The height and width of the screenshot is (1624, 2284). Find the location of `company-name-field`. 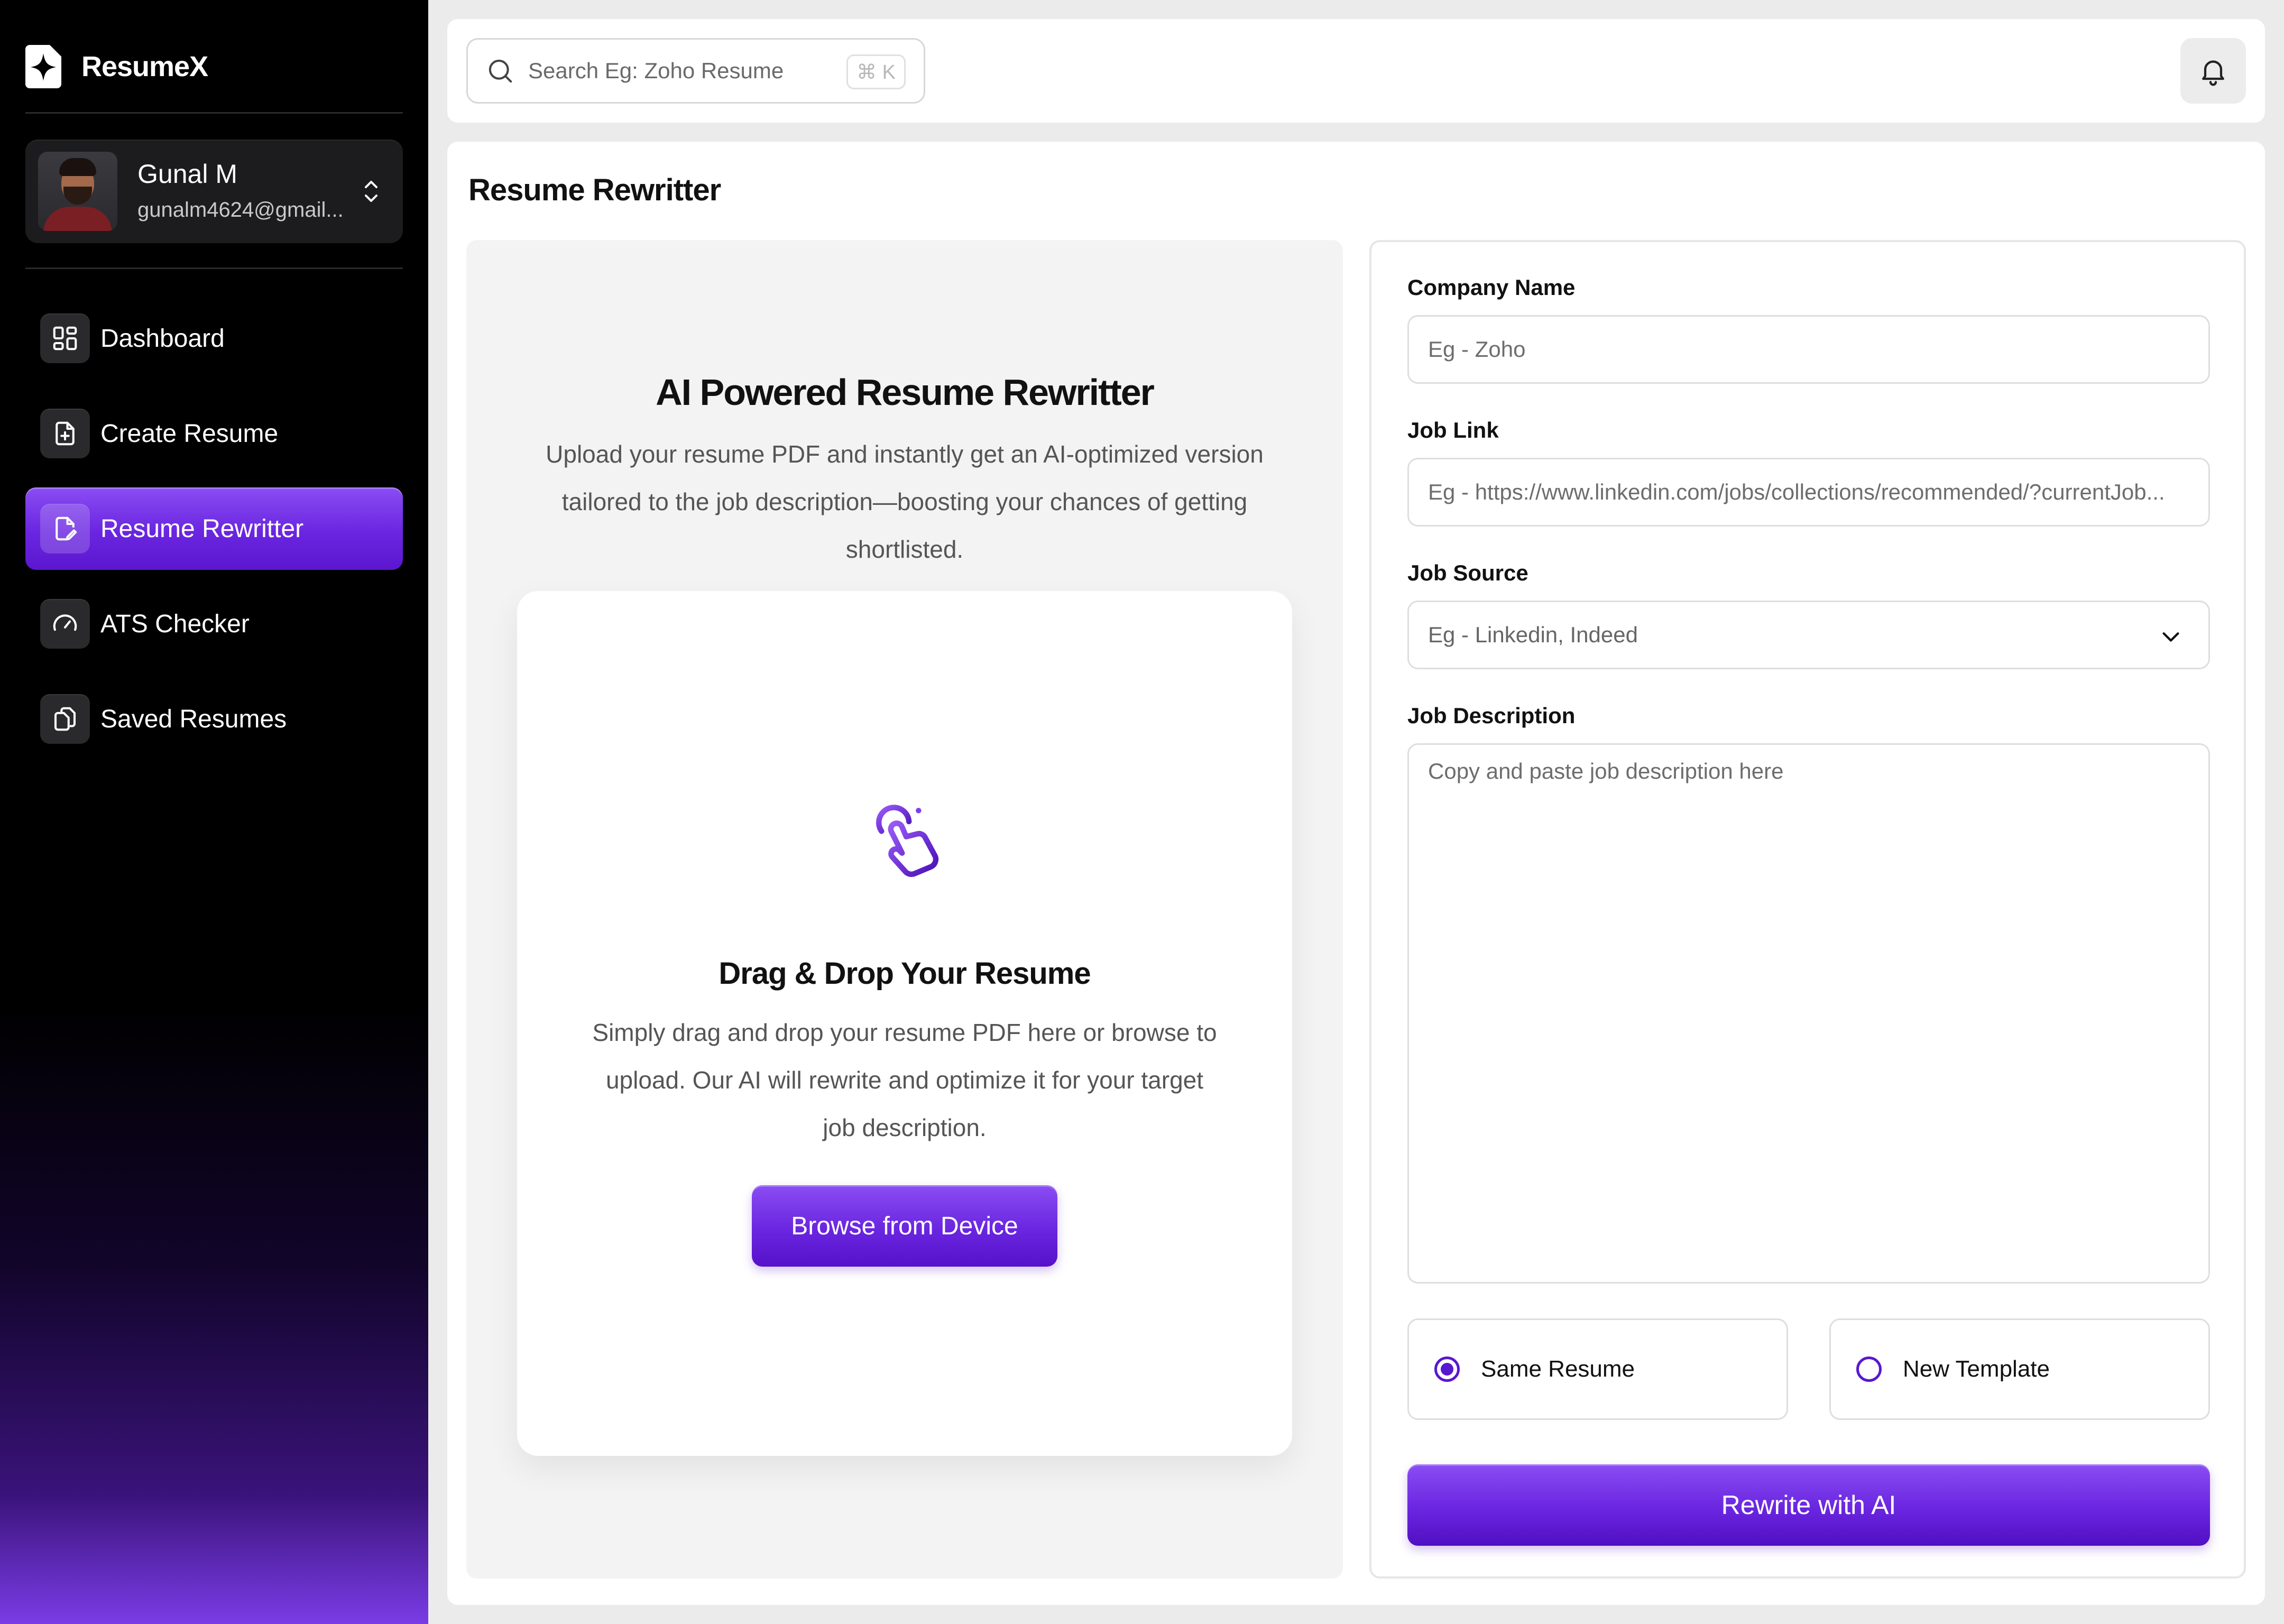

company-name-field is located at coordinates (1808, 349).